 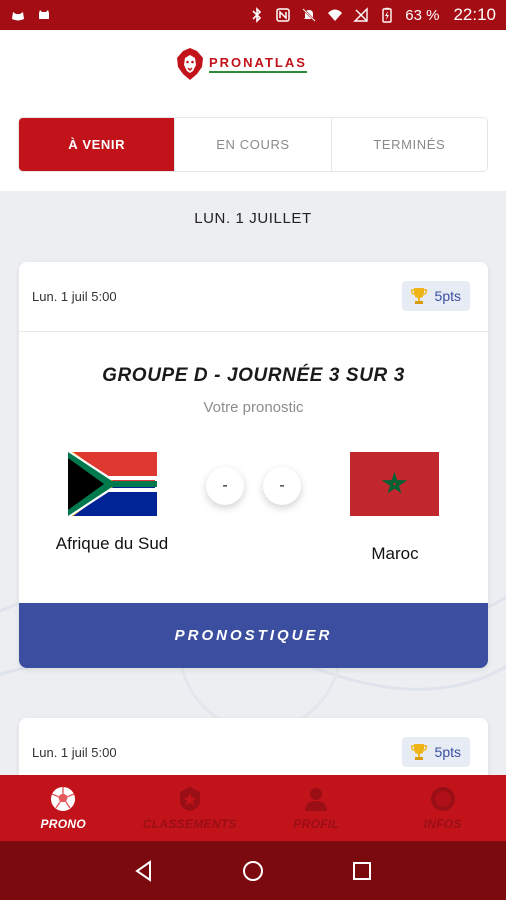 I want to click on nav-profil-label: PROFIL, so click(x=316, y=824).